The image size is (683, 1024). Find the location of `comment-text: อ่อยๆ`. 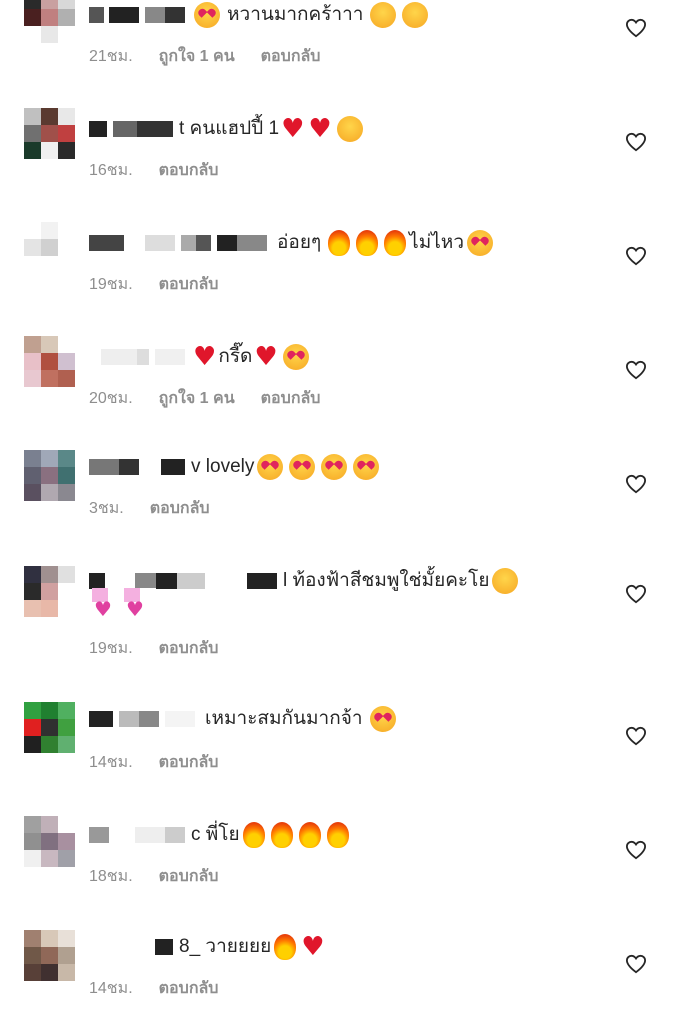

comment-text: อ่อยๆ is located at coordinates (299, 242).